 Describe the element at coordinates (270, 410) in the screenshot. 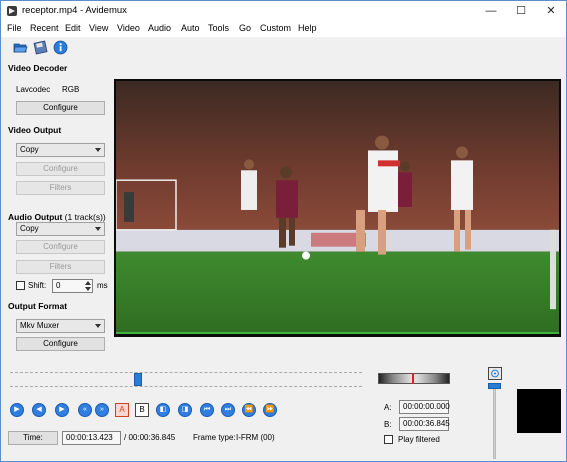

I see `last-frame-button: ⏩` at that location.